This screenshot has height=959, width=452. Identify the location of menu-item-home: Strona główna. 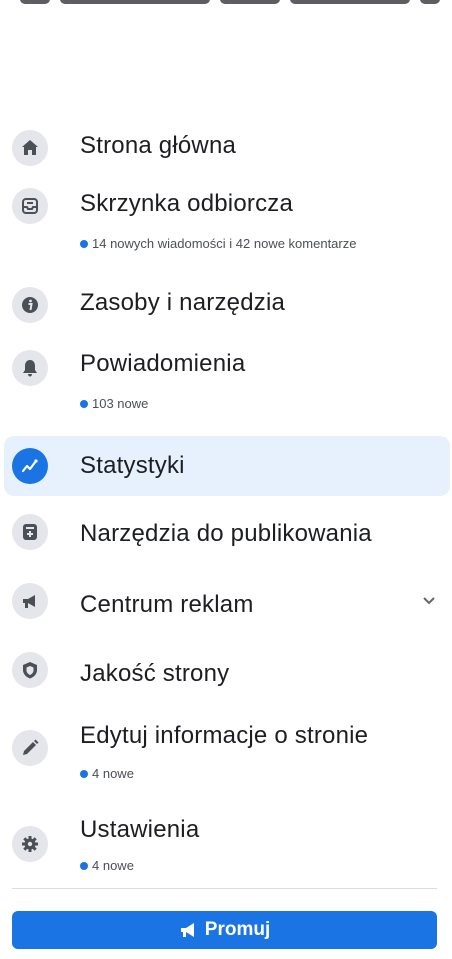
(226, 148).